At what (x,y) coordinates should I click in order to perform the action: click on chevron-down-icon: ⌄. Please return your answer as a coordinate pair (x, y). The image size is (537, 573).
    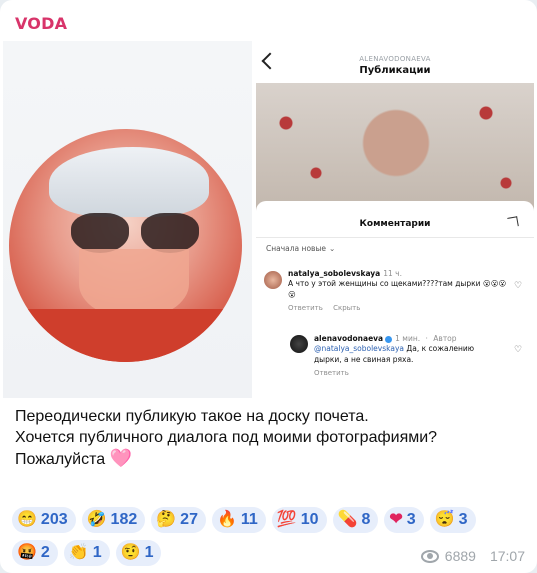
    Looking at the image, I should click on (332, 248).